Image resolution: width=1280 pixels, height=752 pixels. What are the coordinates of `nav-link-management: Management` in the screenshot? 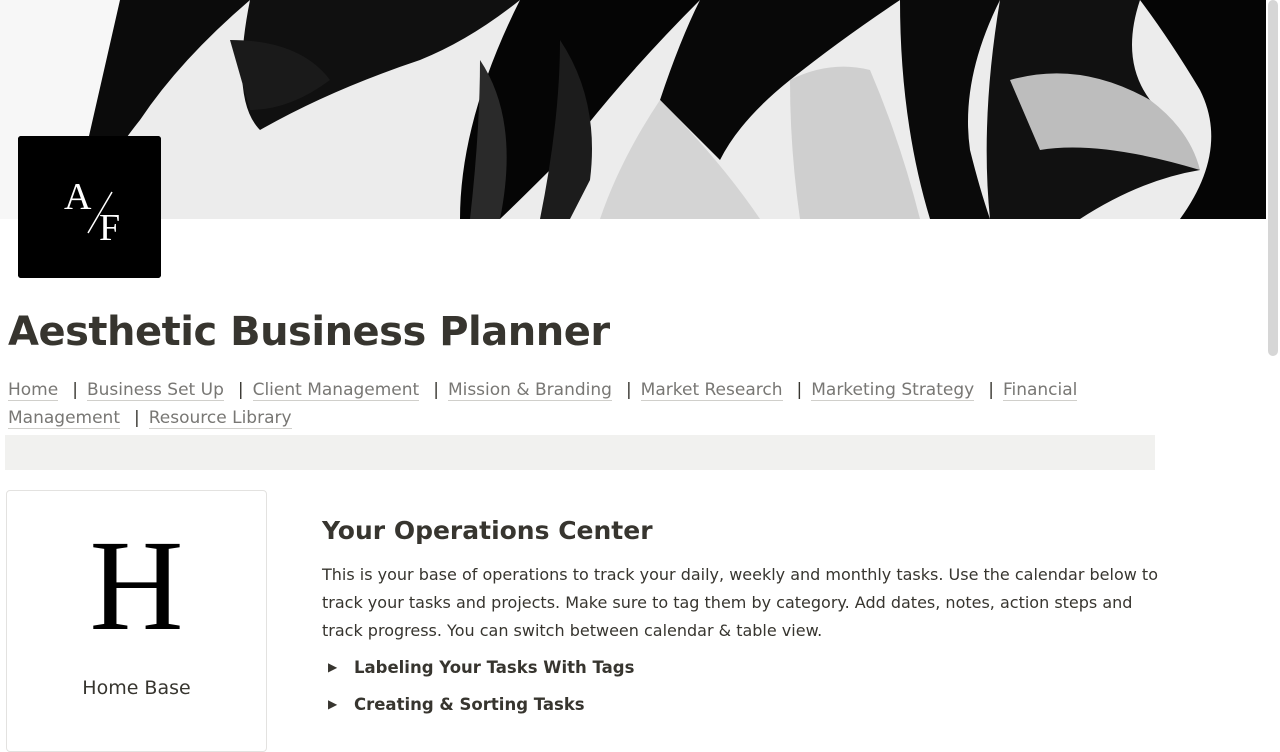 It's located at (64, 418).